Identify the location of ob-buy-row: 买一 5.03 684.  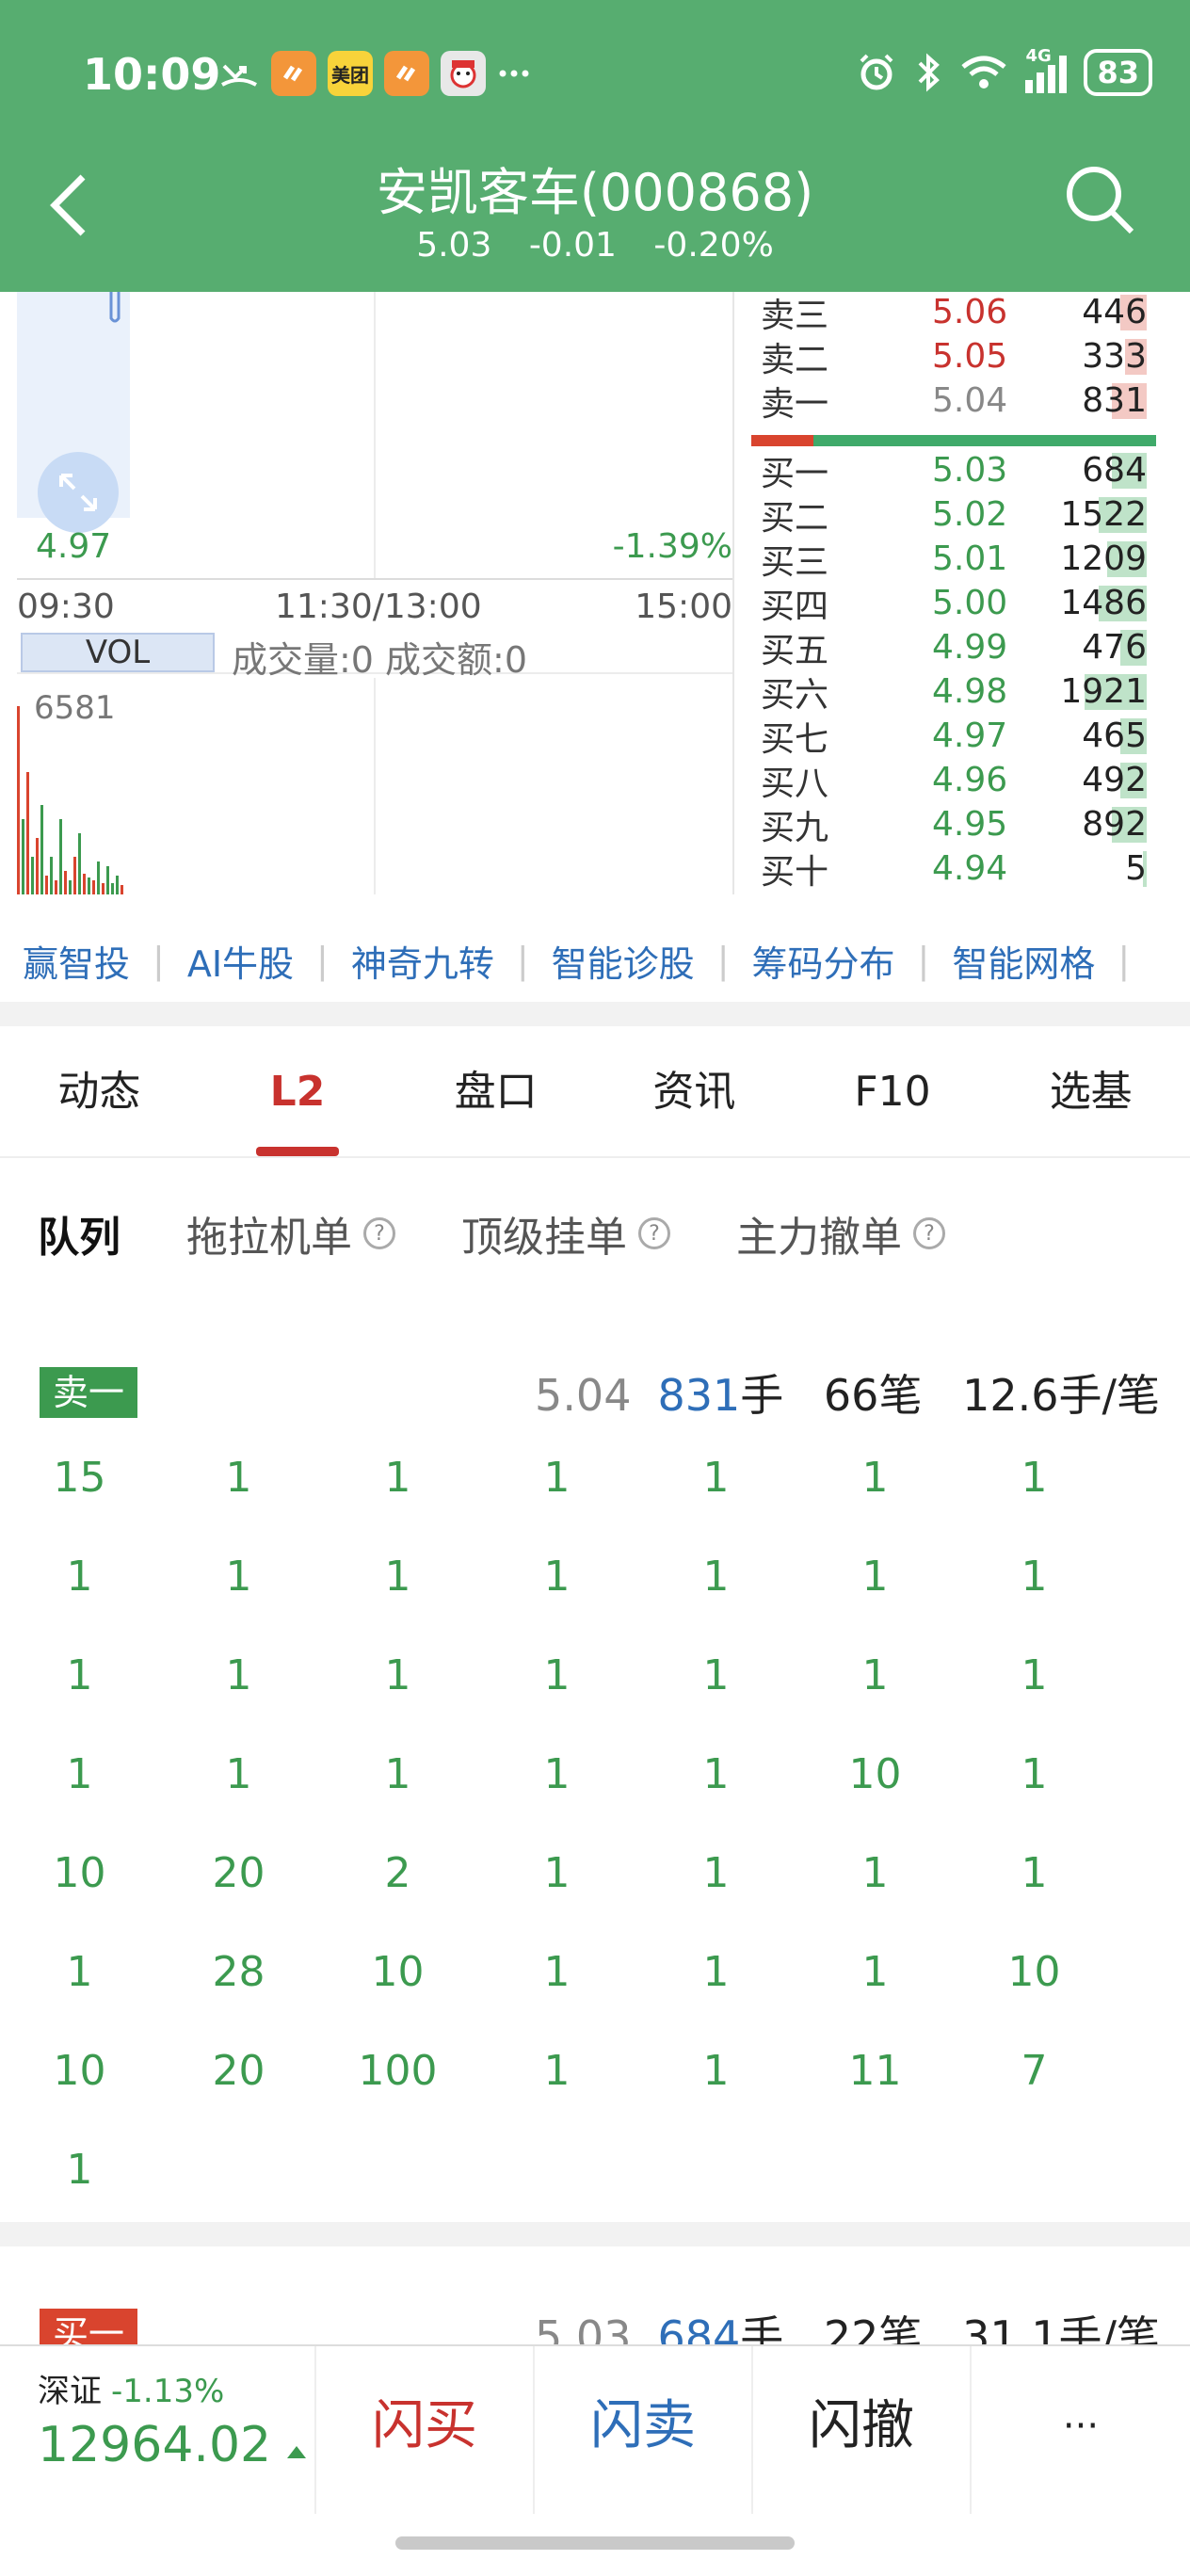
(953, 470).